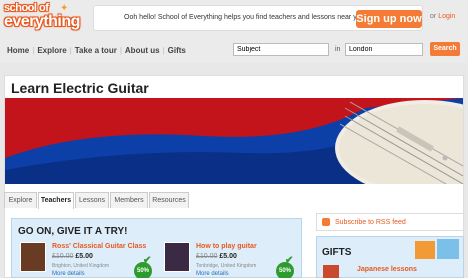 Image resolution: width=468 pixels, height=278 pixels. I want to click on nav-links: Home | Explore | Take a tour | About us | Gifts, so click(96, 50).